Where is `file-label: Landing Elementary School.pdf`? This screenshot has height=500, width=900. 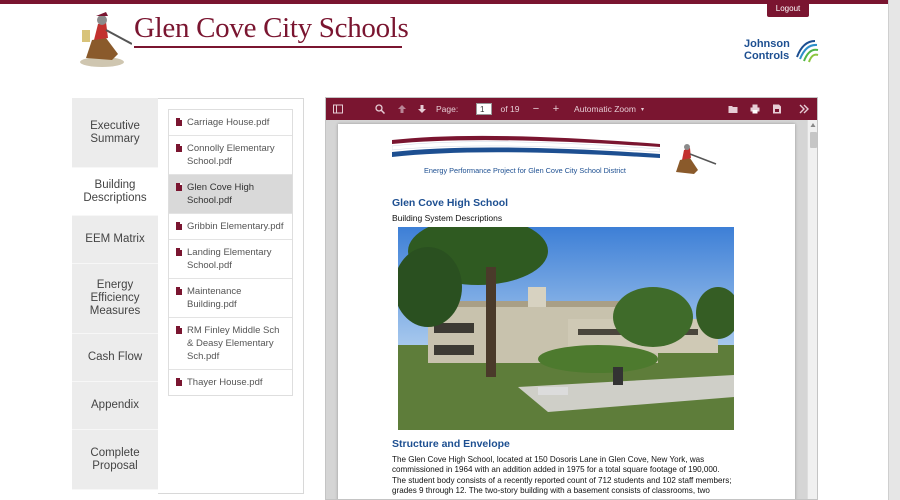 file-label: Landing Elementary School.pdf is located at coordinates (229, 259).